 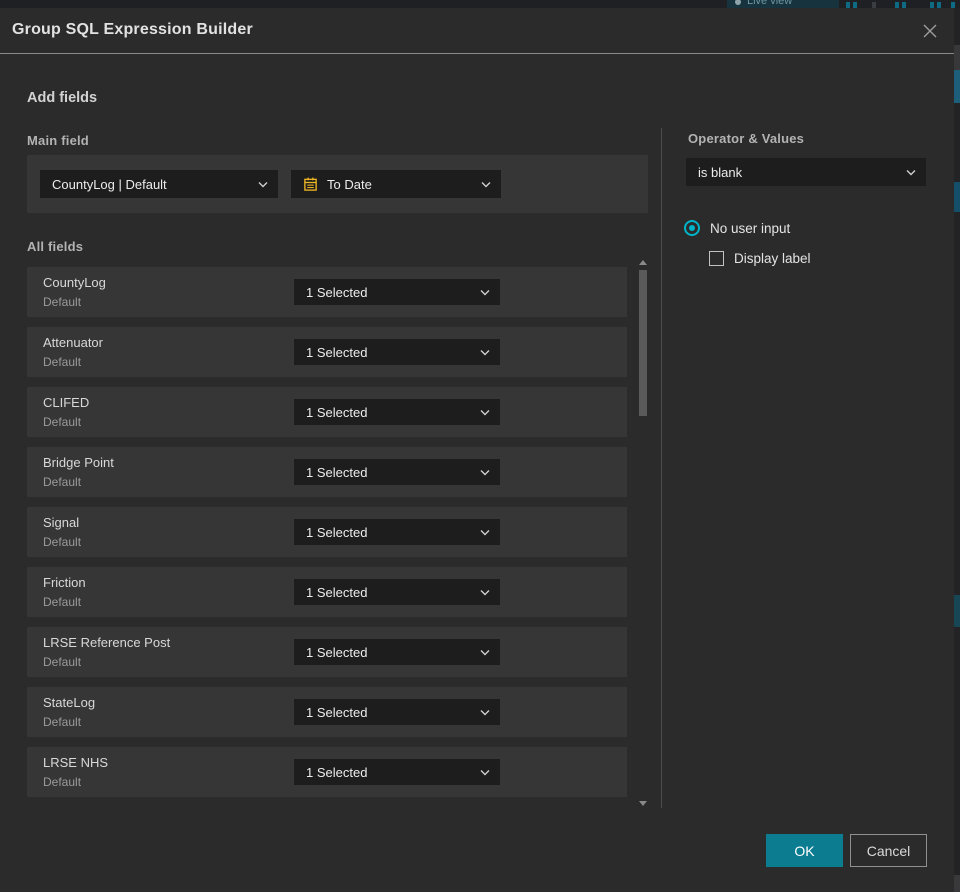 What do you see at coordinates (132, 29) in the screenshot?
I see `dialog-title: Group SQL Expression Builder` at bounding box center [132, 29].